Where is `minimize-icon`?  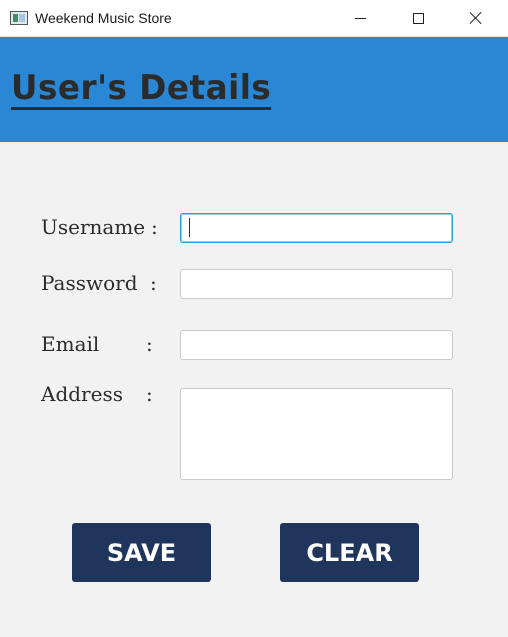 minimize-icon is located at coordinates (360, 18).